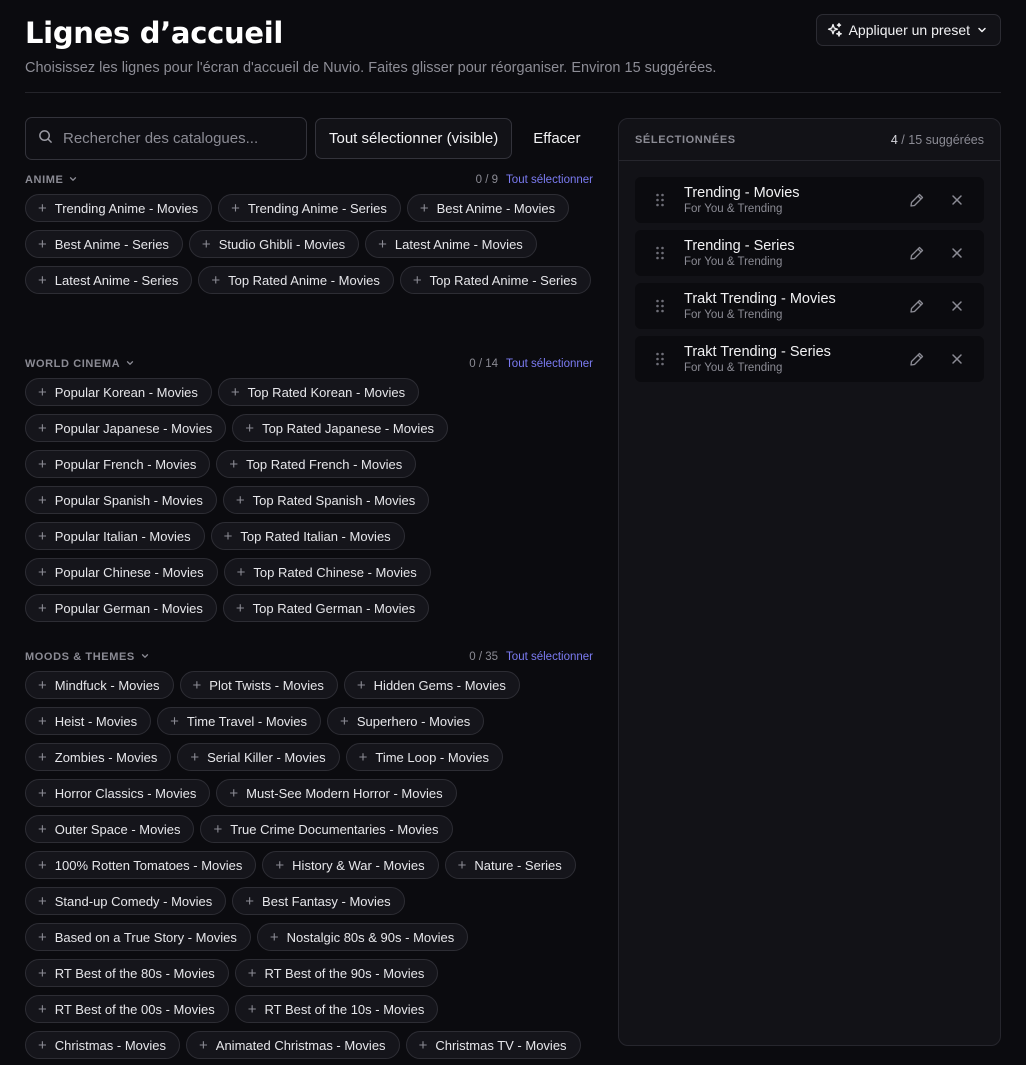  What do you see at coordinates (133, 428) in the screenshot?
I see `chip-label: Popular Japanese - Movies` at bounding box center [133, 428].